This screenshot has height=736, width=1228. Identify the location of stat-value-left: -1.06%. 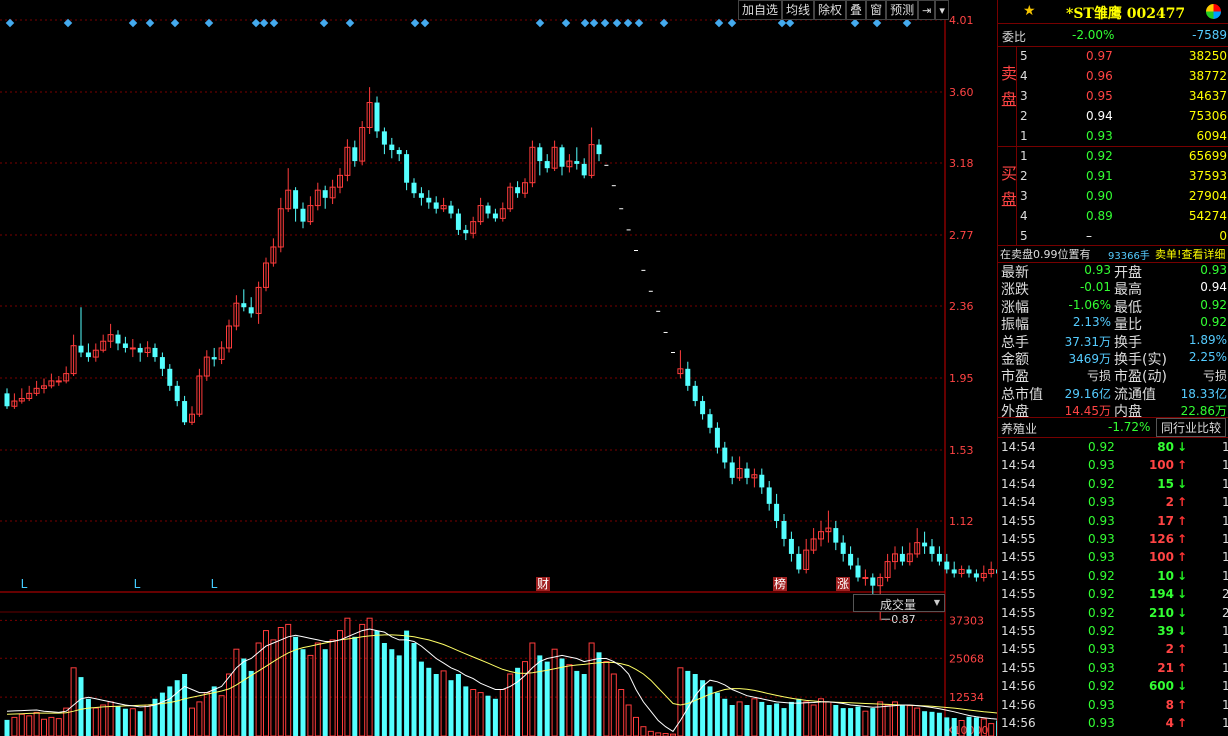
(1089, 304).